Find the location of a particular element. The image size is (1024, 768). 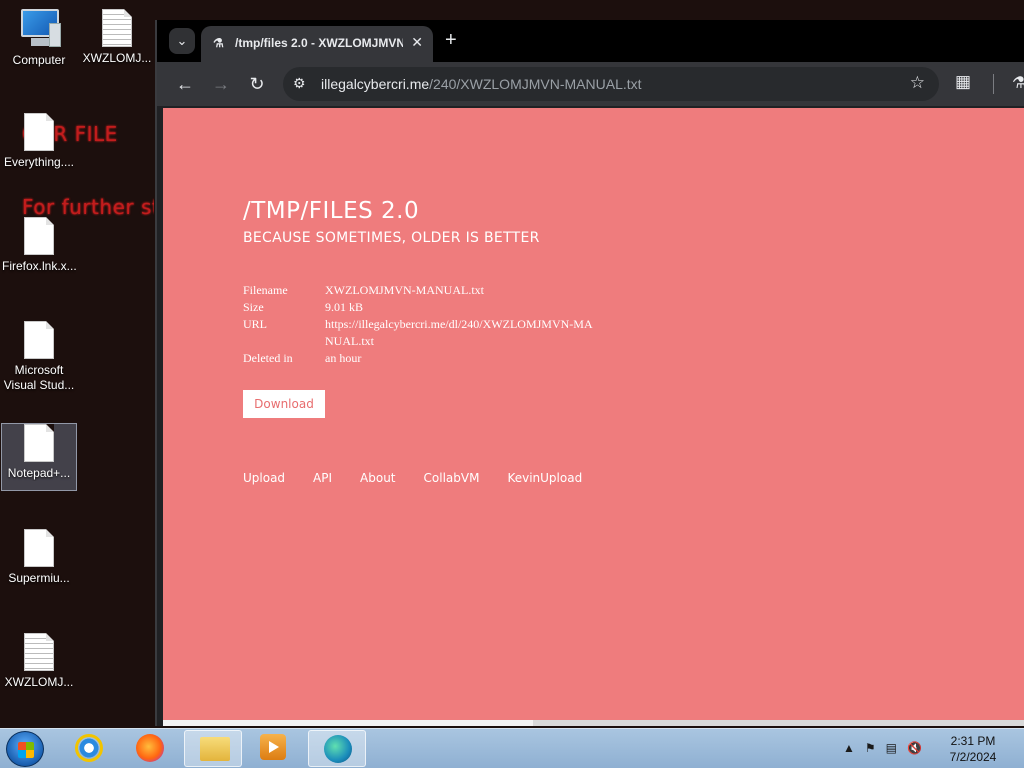

close-tab-icon: ✕ is located at coordinates (417, 42).